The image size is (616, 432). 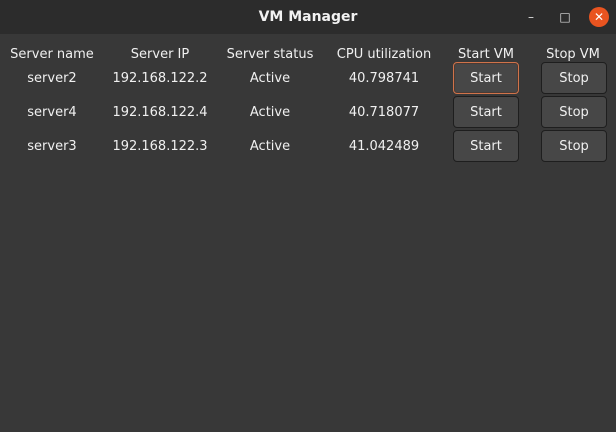 I want to click on server-name-cell: server3, so click(x=52, y=146).